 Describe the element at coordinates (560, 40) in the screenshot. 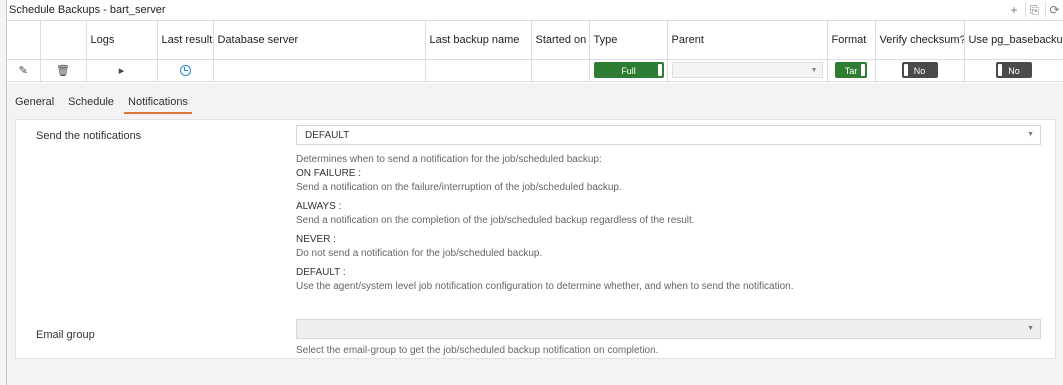

I see `header-started-on: Started on` at that location.